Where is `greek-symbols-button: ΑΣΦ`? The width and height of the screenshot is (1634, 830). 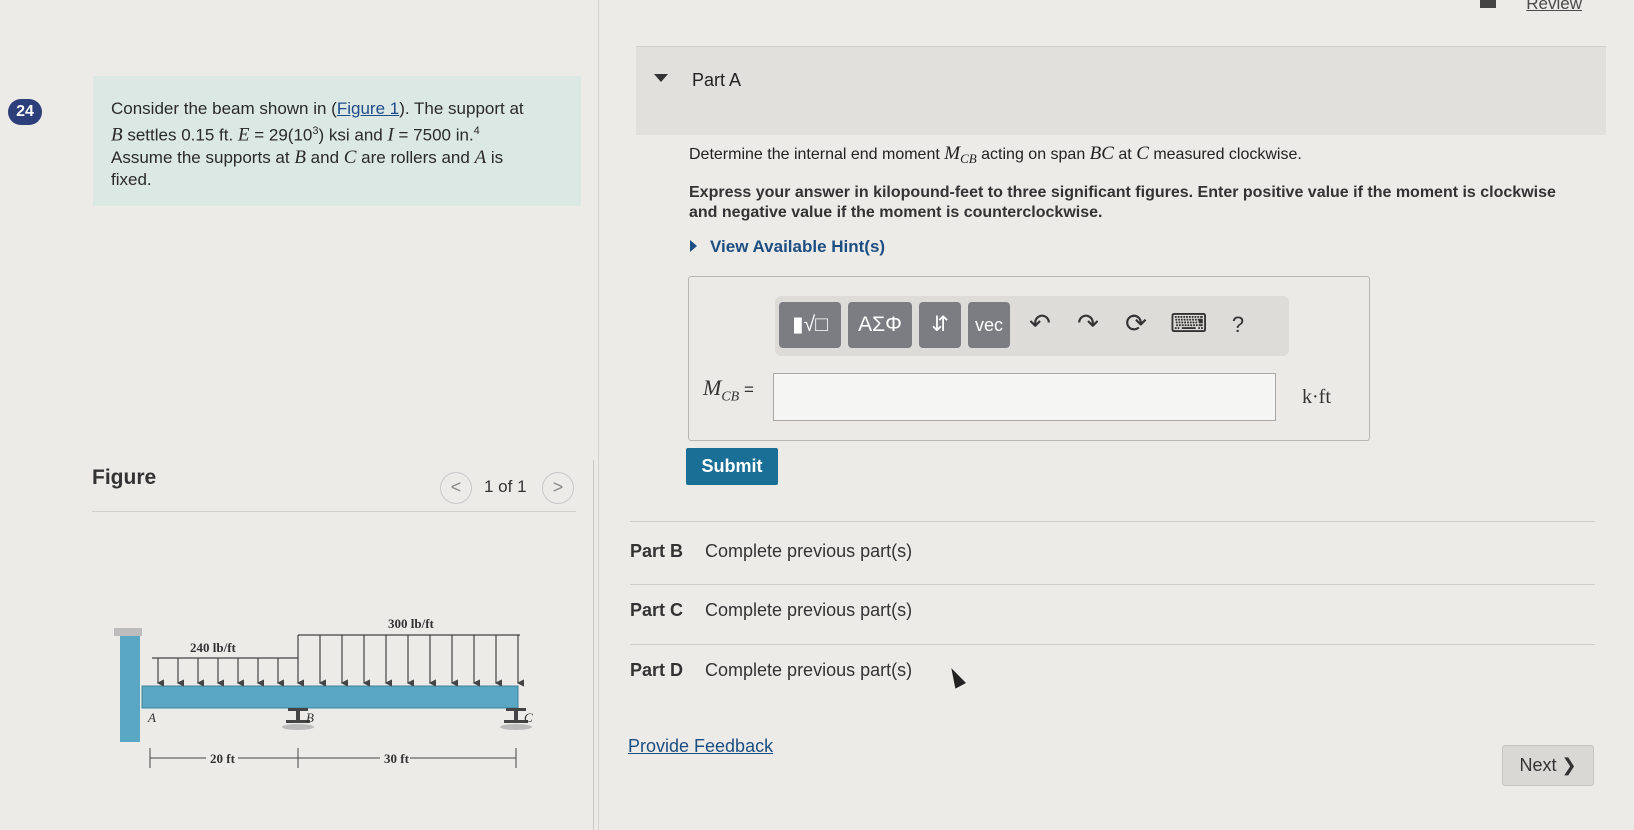
greek-symbols-button: ΑΣΦ is located at coordinates (880, 325).